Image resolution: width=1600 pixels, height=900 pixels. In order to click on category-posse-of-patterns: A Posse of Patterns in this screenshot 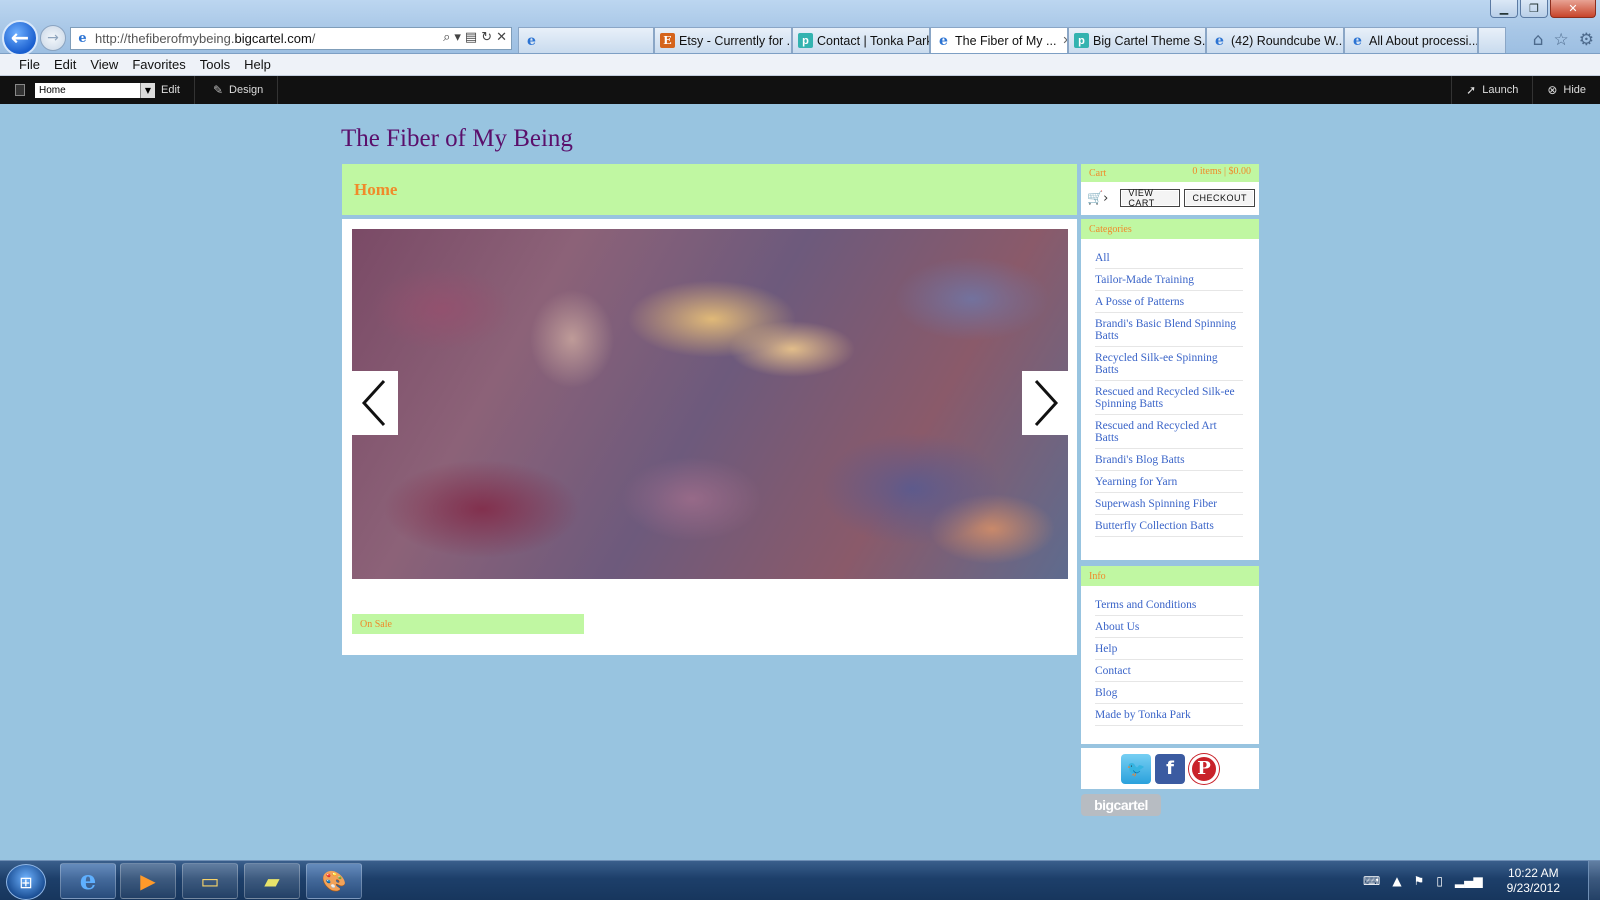, I will do `click(1169, 302)`.